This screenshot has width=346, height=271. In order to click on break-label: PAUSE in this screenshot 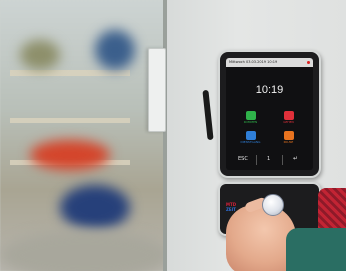, I will do `click(288, 142)`.